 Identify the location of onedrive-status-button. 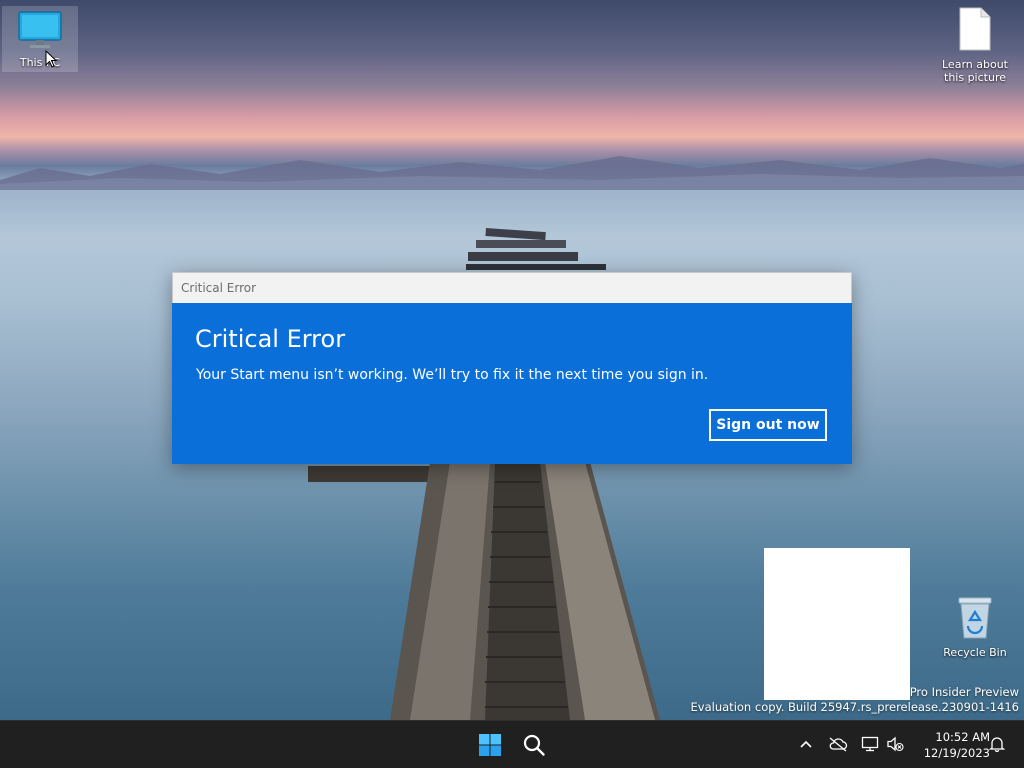
(838, 744).